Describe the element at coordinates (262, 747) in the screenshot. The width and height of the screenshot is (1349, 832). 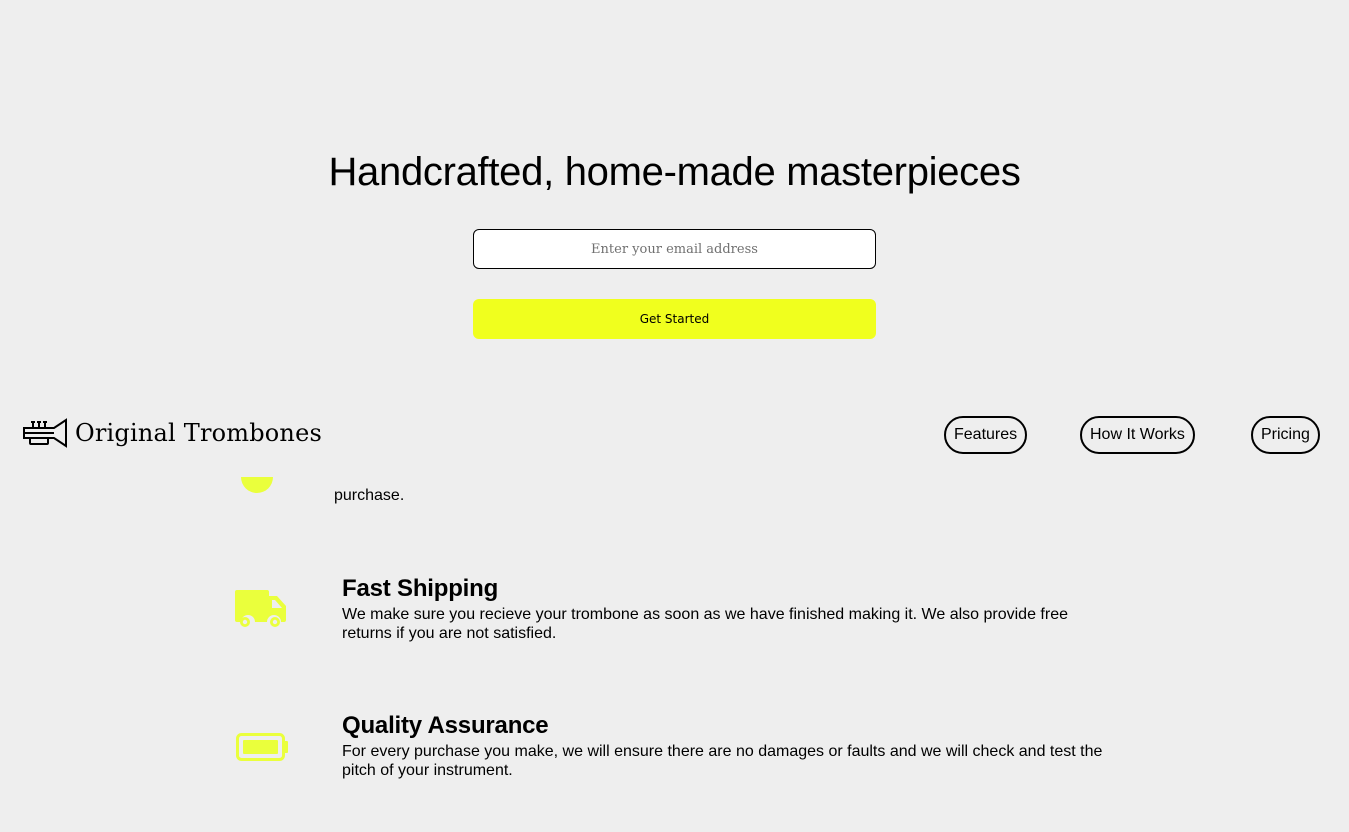
I see `battery-full-icon` at that location.